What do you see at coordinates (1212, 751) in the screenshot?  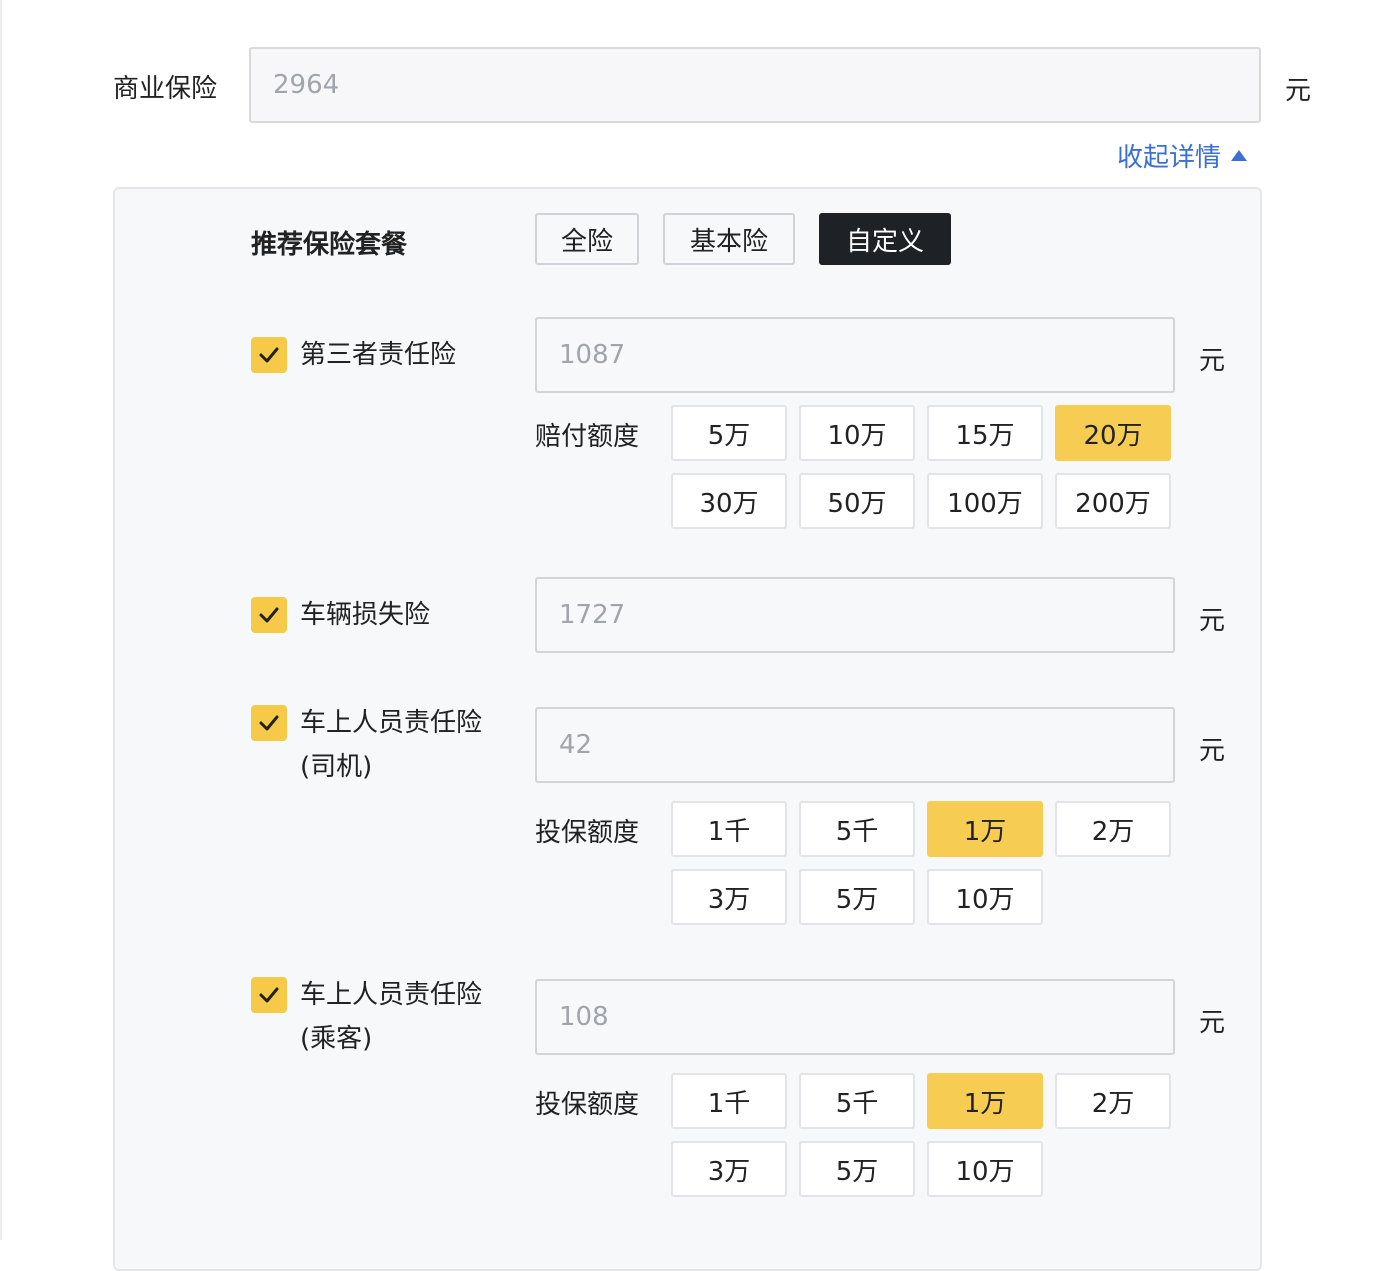 I see `item-unit-driver: 元` at bounding box center [1212, 751].